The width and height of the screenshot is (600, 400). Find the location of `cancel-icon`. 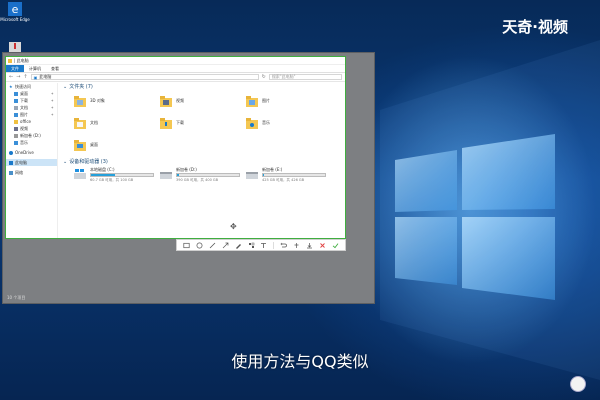

cancel-icon is located at coordinates (322, 245).